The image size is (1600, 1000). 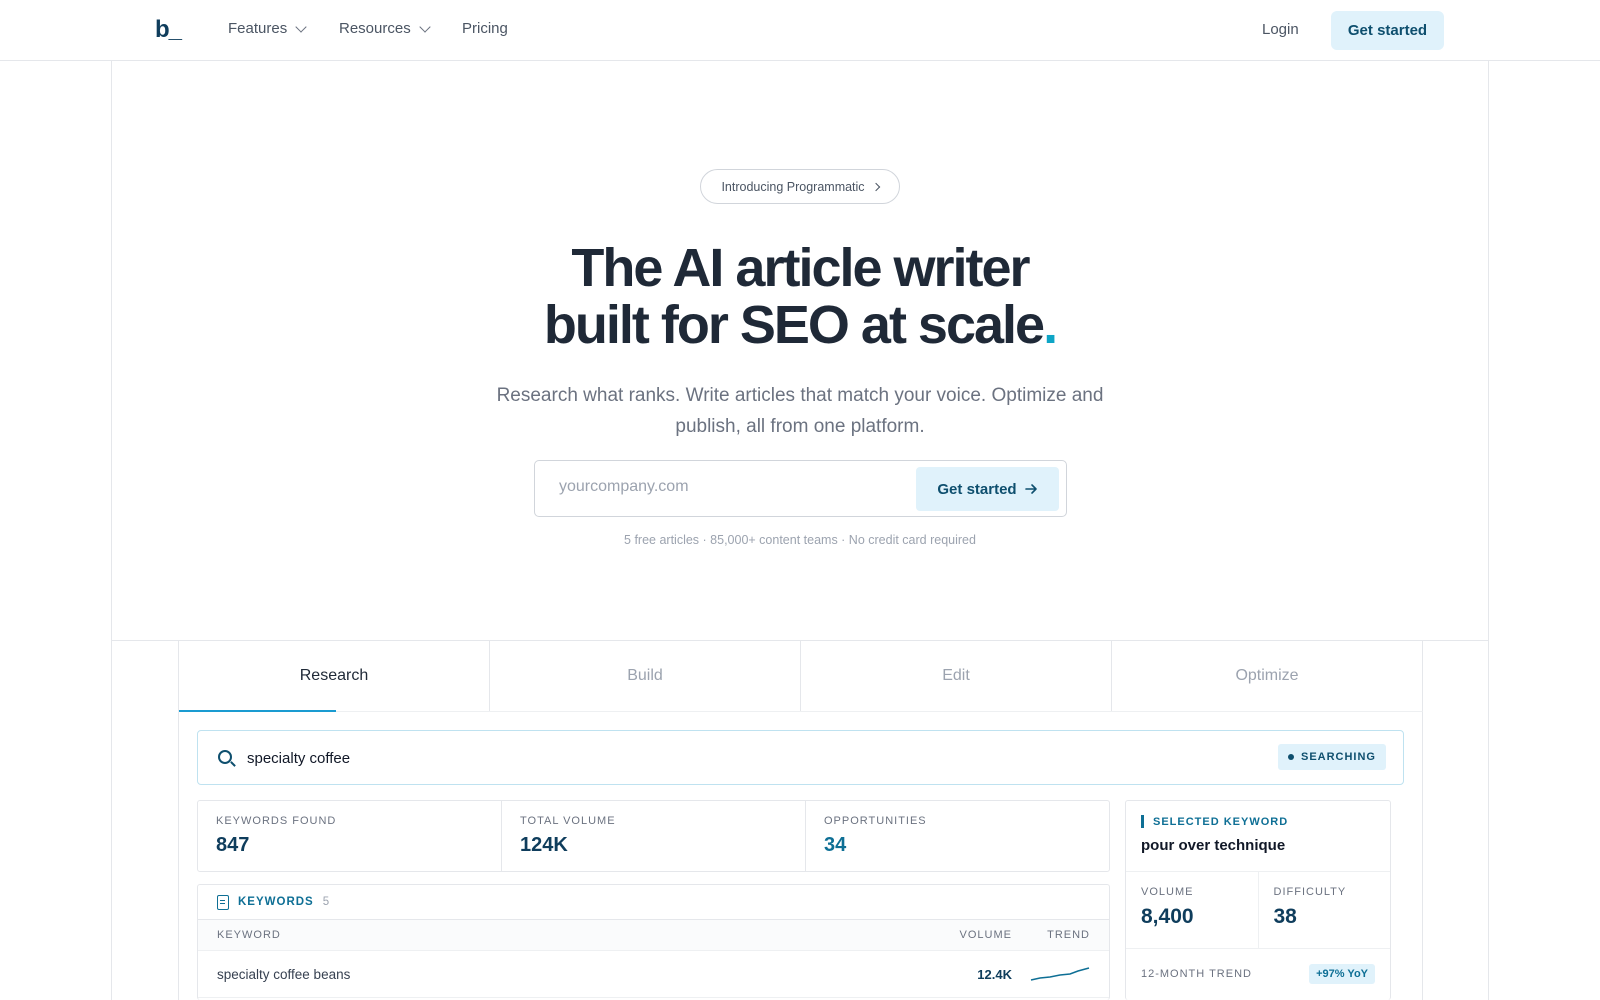 What do you see at coordinates (994, 974) in the screenshot?
I see `row-volume: 12.4K` at bounding box center [994, 974].